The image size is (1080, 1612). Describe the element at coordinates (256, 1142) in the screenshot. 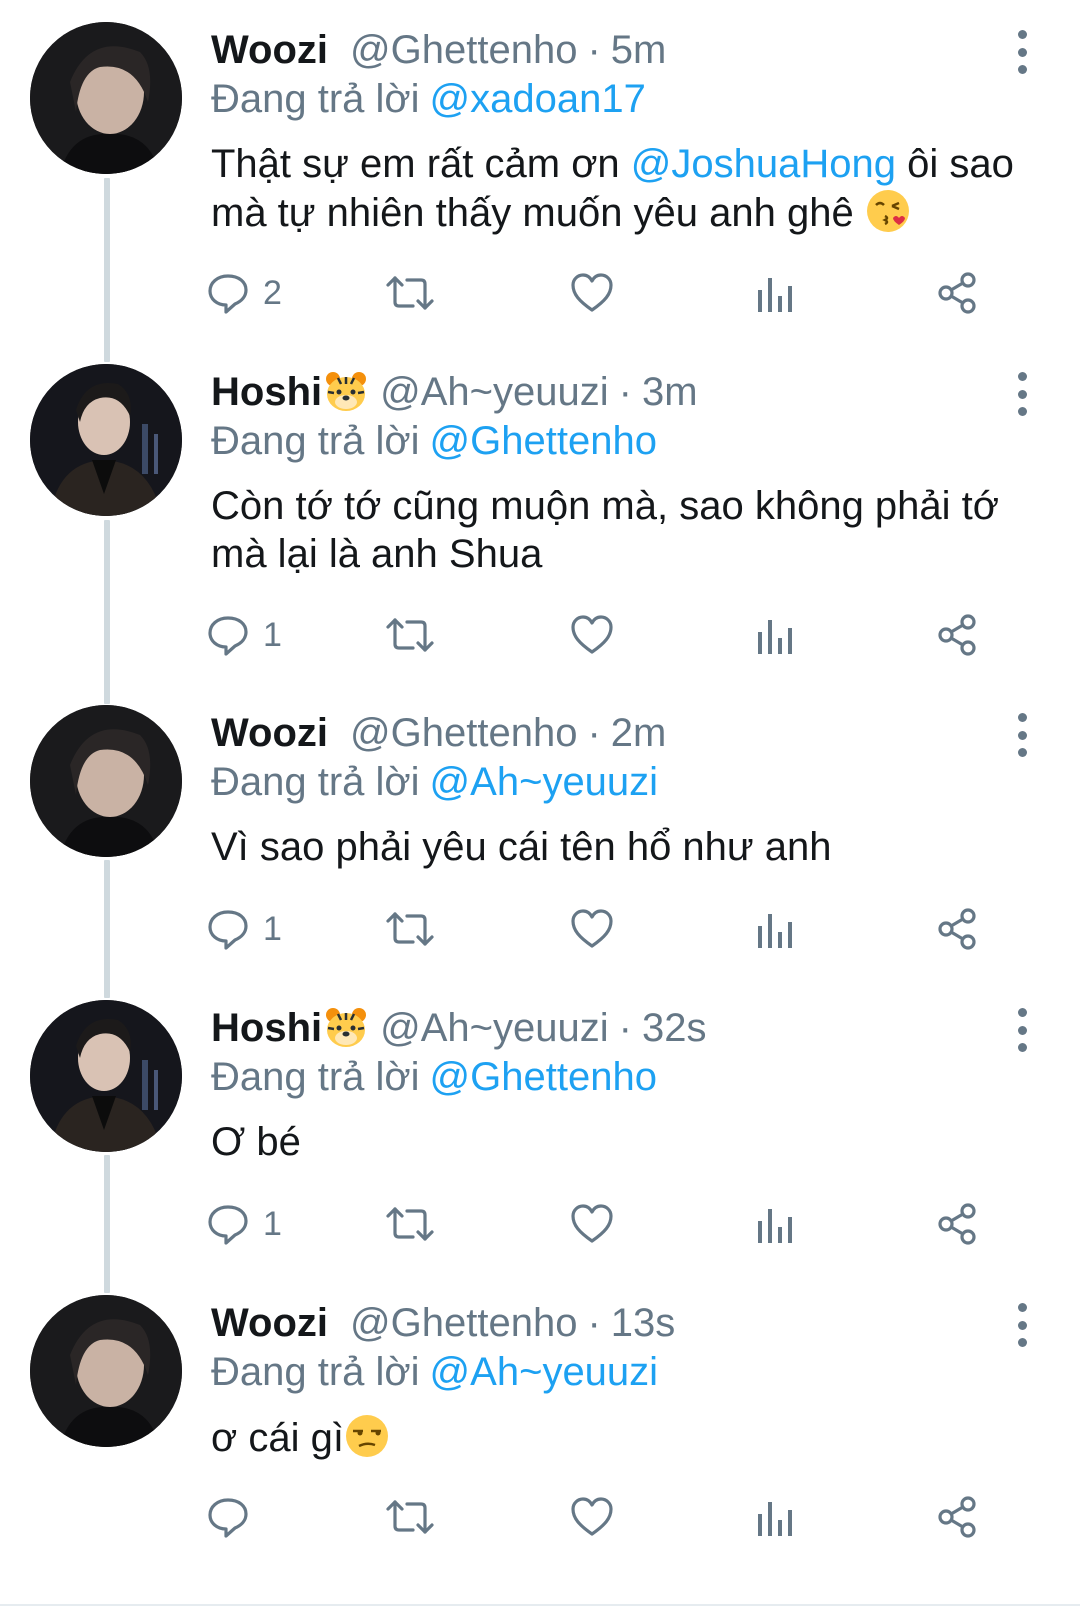

I see `tweet-text-part: Ơ bé` at that location.